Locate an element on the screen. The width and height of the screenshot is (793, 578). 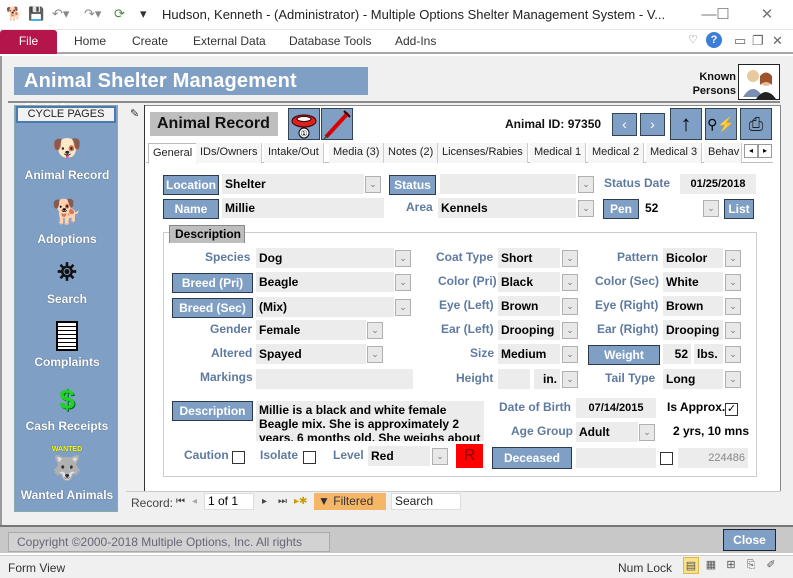
name-button: Name is located at coordinates (191, 209).